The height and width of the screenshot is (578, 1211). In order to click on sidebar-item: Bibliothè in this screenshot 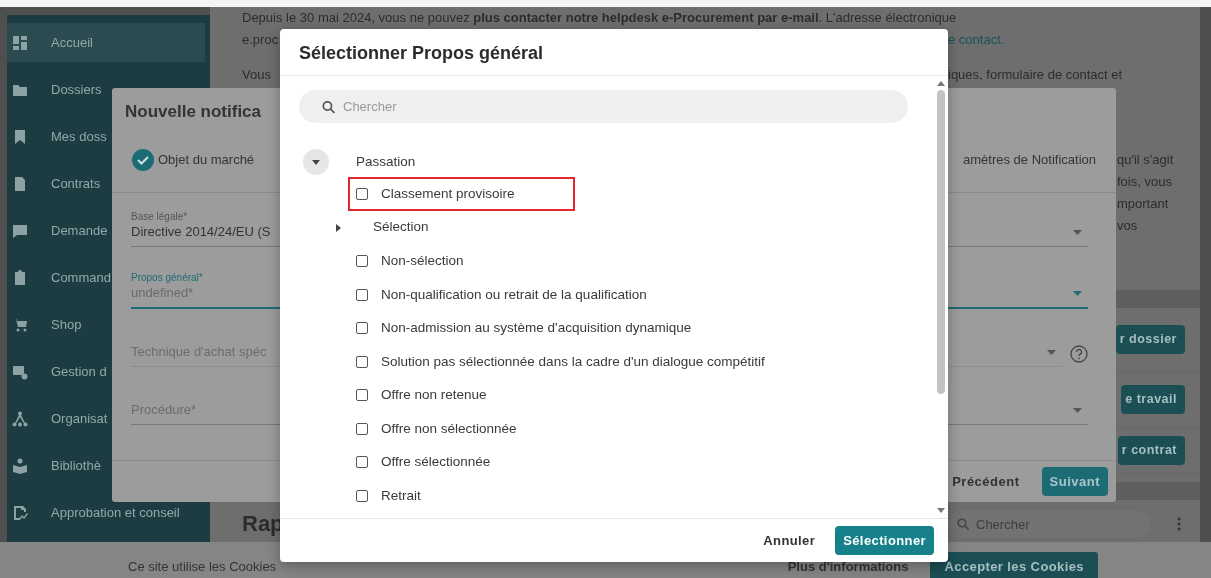, I will do `click(106, 465)`.